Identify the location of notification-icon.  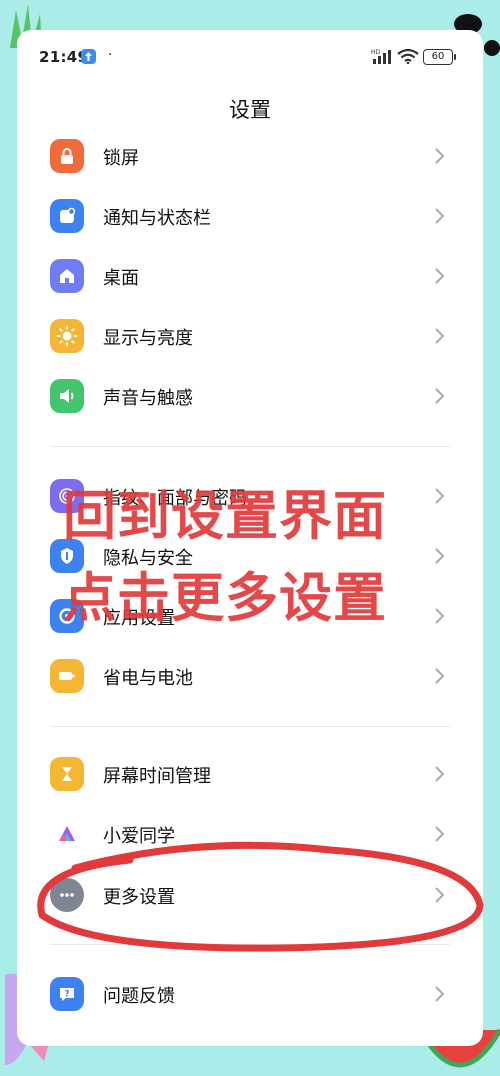
(67, 216).